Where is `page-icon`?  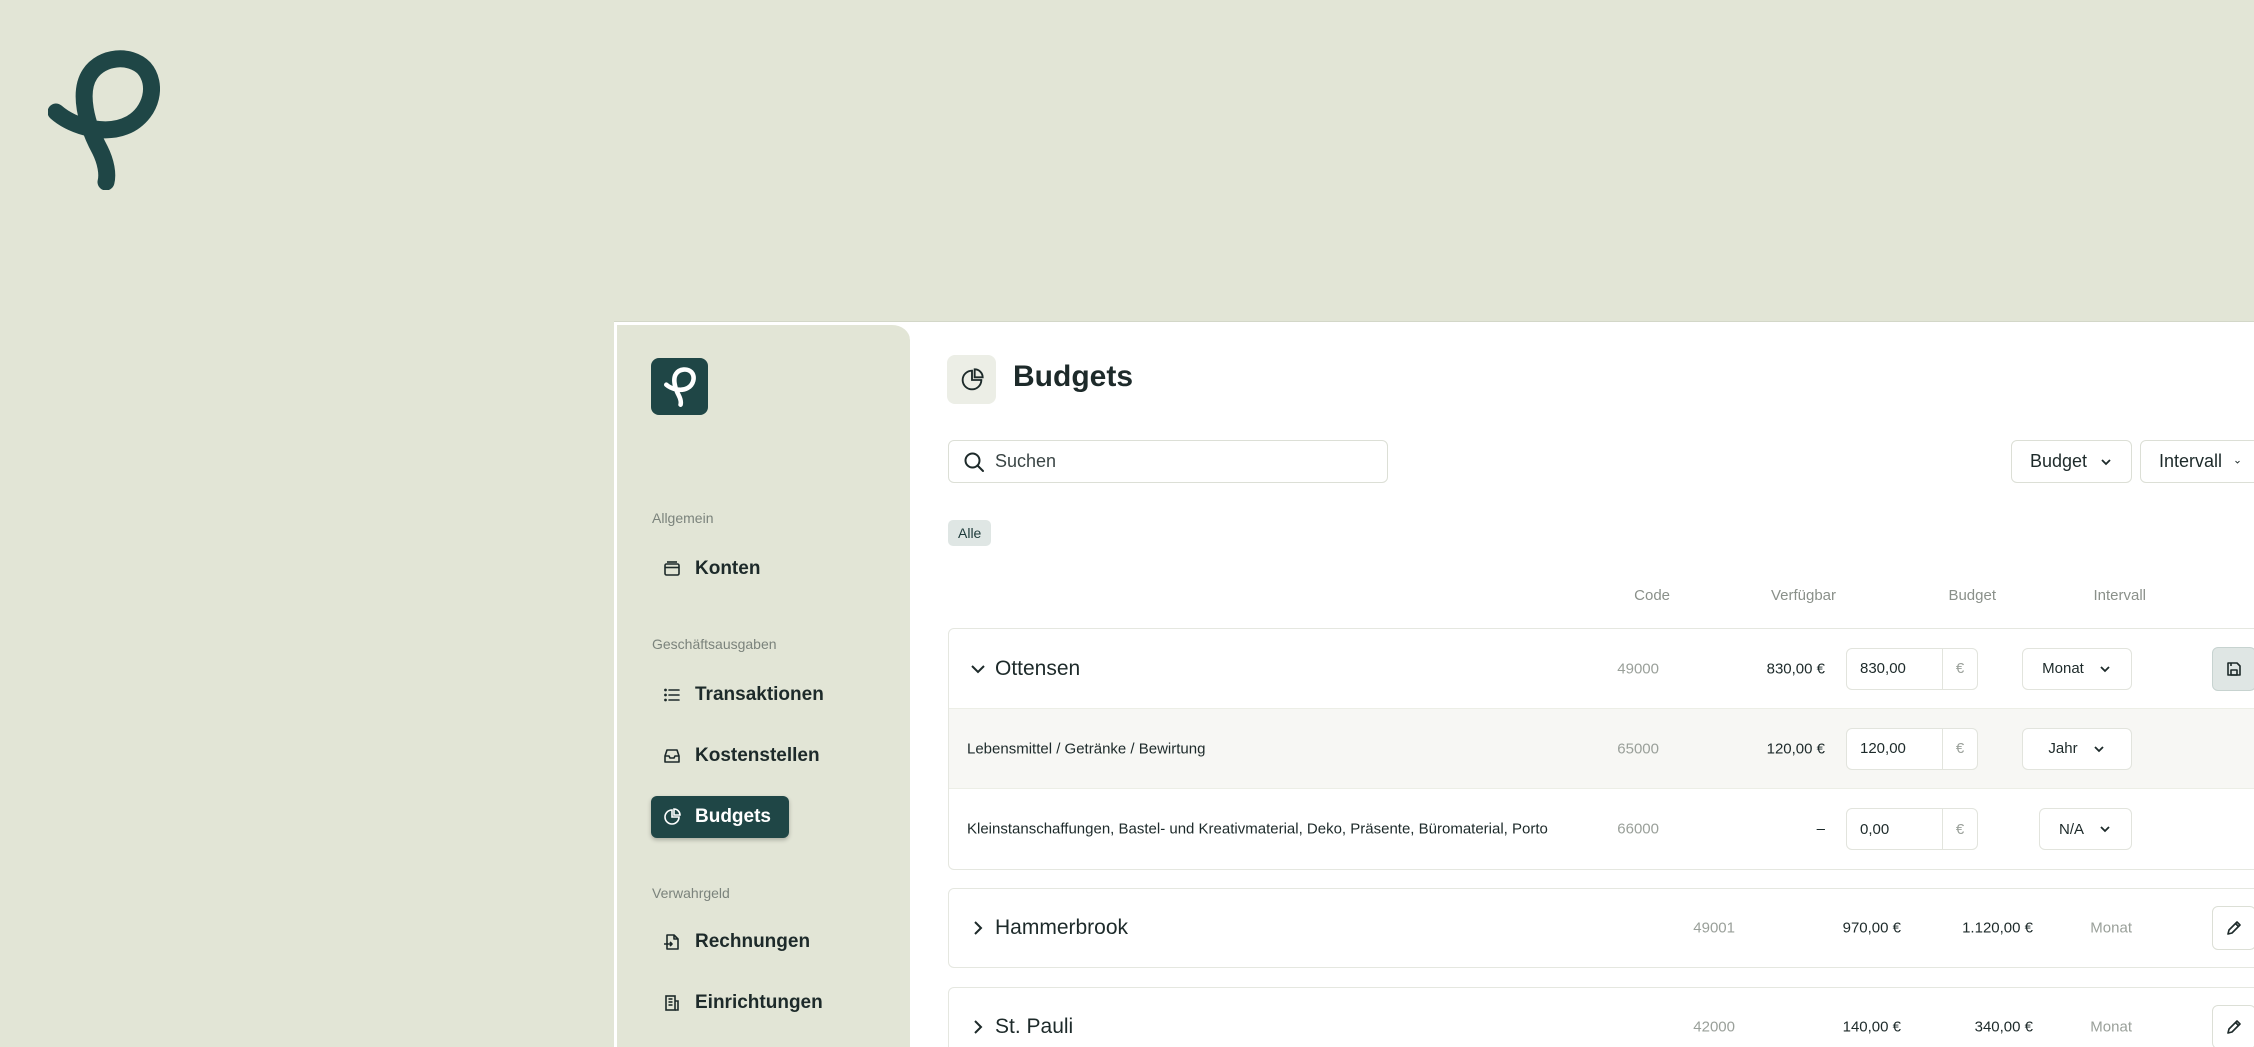
page-icon is located at coordinates (971, 379).